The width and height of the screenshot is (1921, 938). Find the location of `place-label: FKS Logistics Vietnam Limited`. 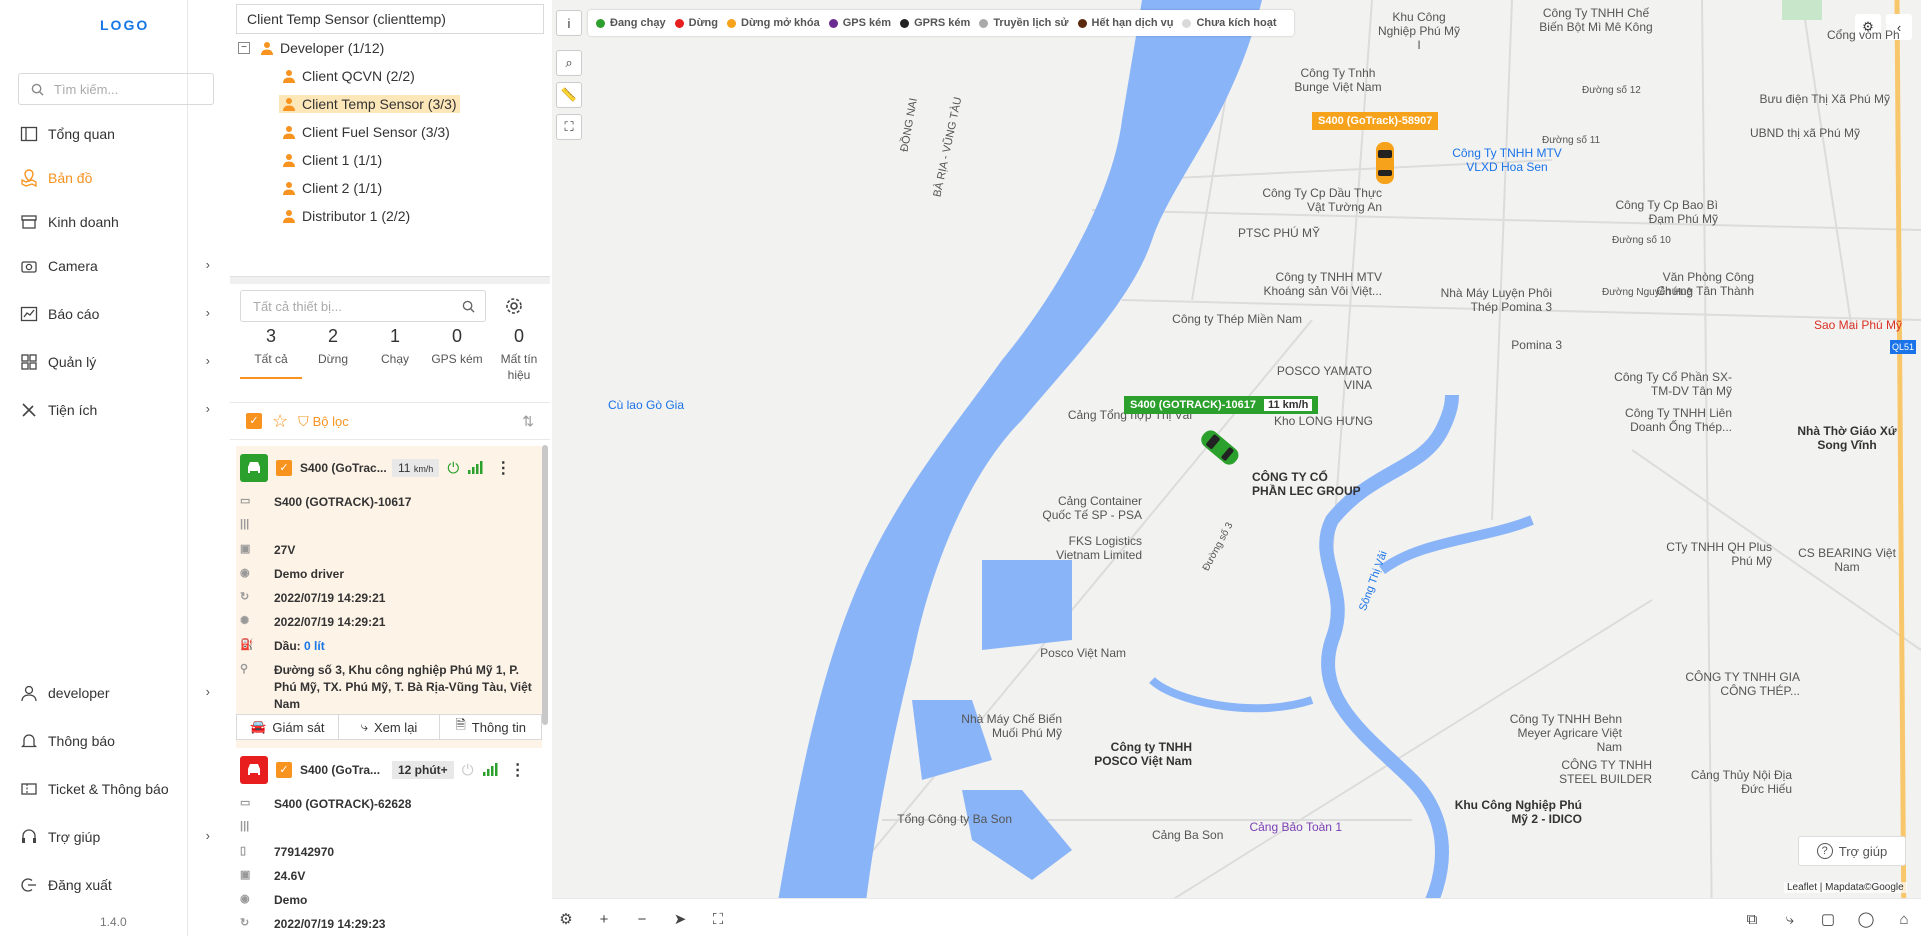

place-label: FKS Logistics Vietnam Limited is located at coordinates (1087, 548).